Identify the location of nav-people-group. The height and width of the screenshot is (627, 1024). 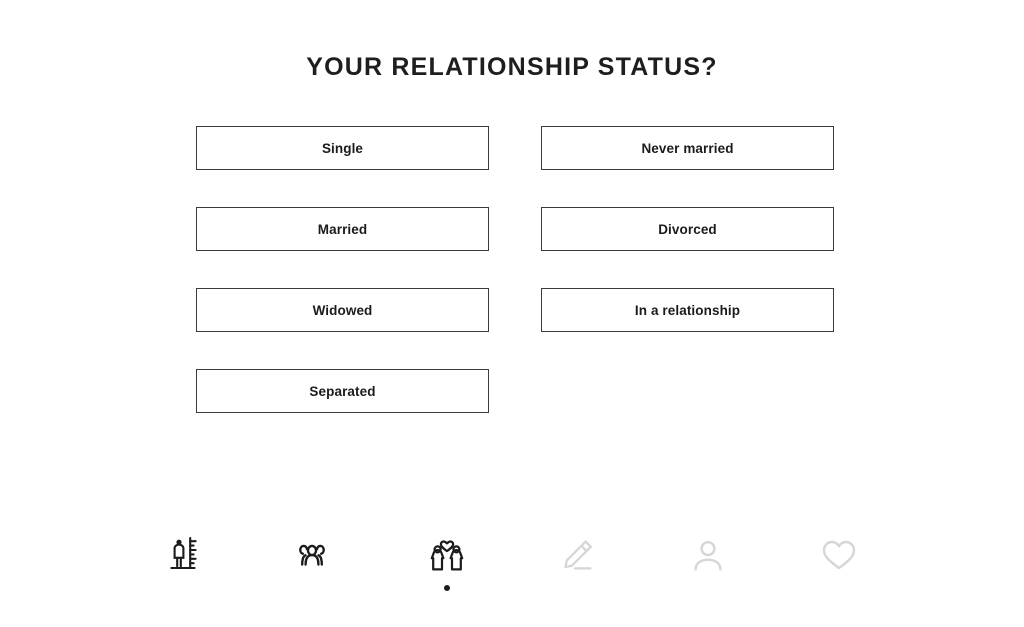
(316, 568).